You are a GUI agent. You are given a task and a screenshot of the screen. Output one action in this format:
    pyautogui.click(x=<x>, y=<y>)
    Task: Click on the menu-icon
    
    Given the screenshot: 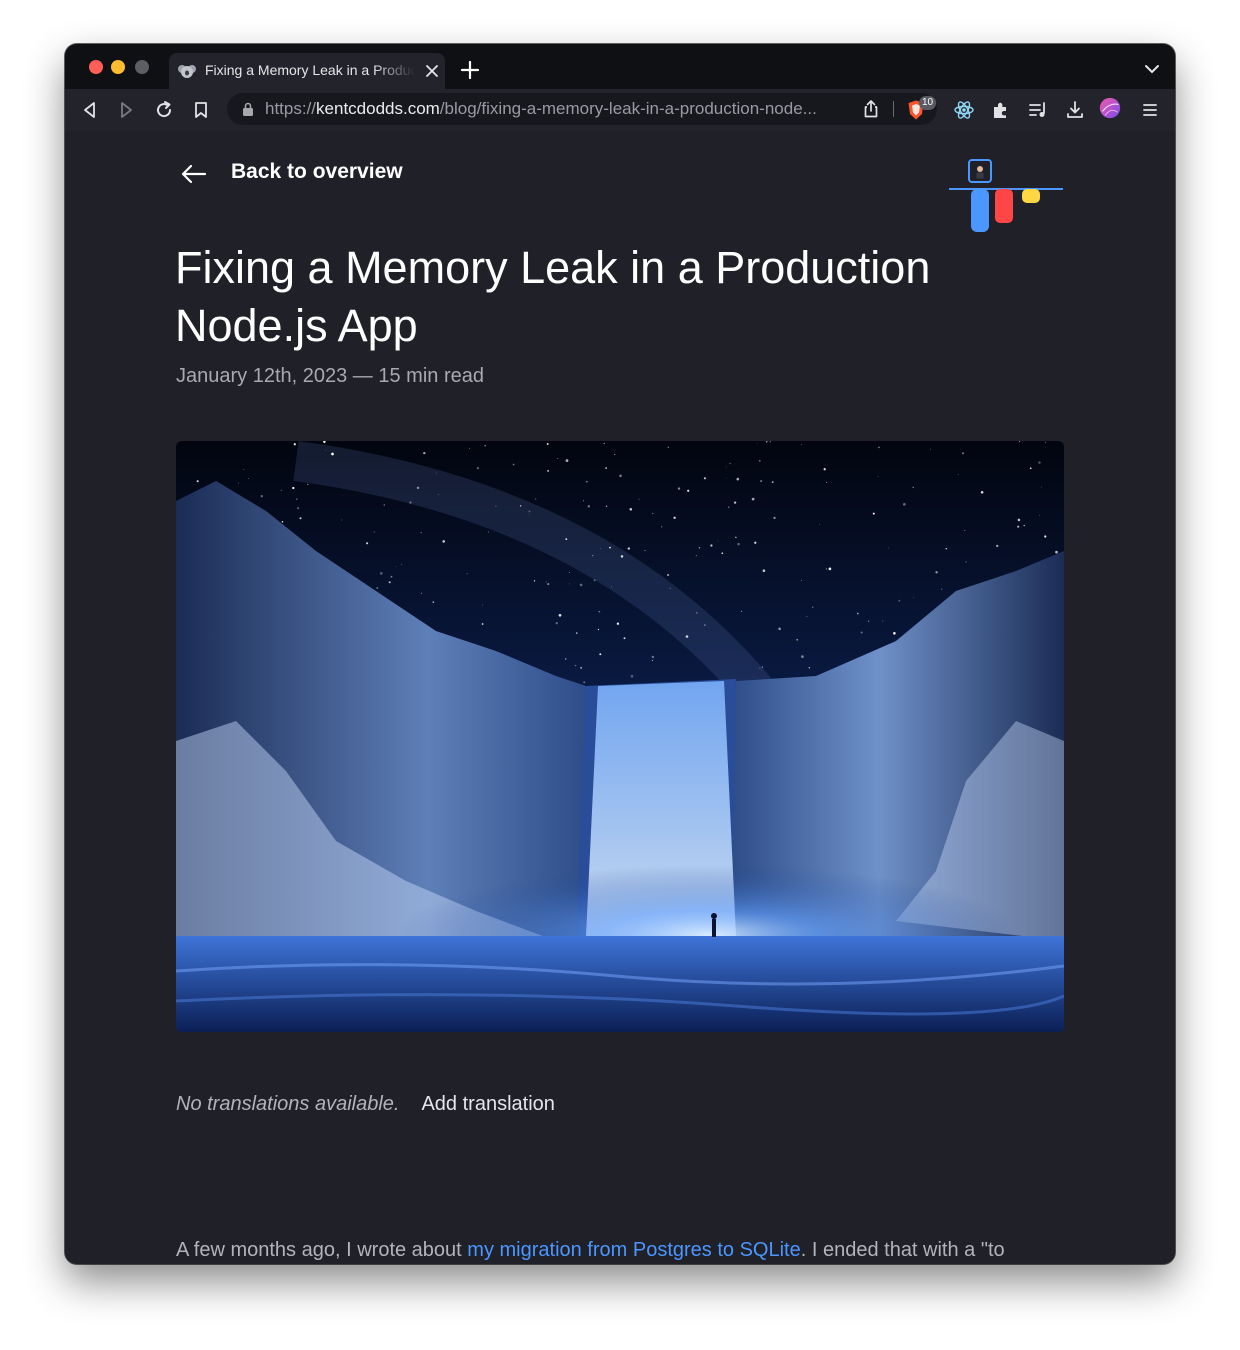 What is the action you would take?
    pyautogui.click(x=1150, y=110)
    